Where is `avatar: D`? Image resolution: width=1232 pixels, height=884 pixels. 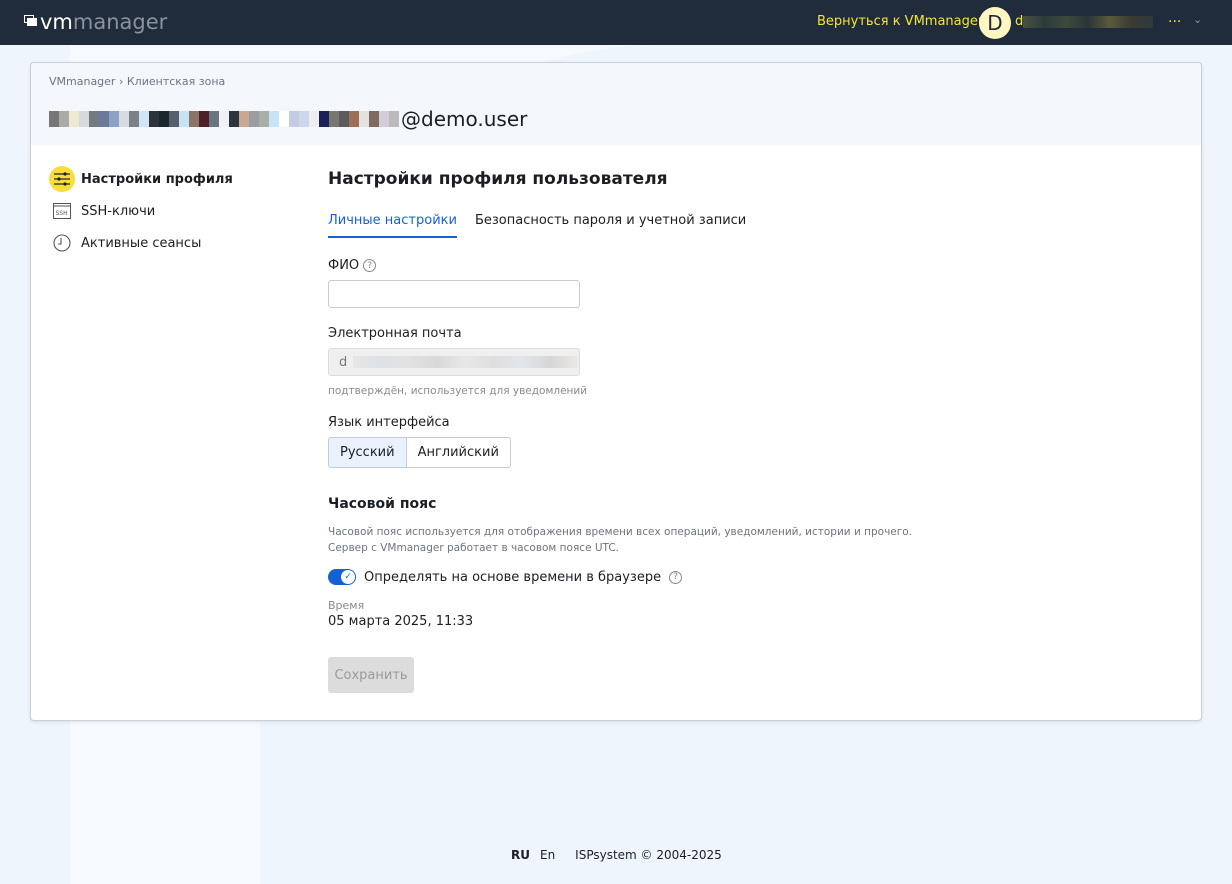
avatar: D is located at coordinates (995, 23).